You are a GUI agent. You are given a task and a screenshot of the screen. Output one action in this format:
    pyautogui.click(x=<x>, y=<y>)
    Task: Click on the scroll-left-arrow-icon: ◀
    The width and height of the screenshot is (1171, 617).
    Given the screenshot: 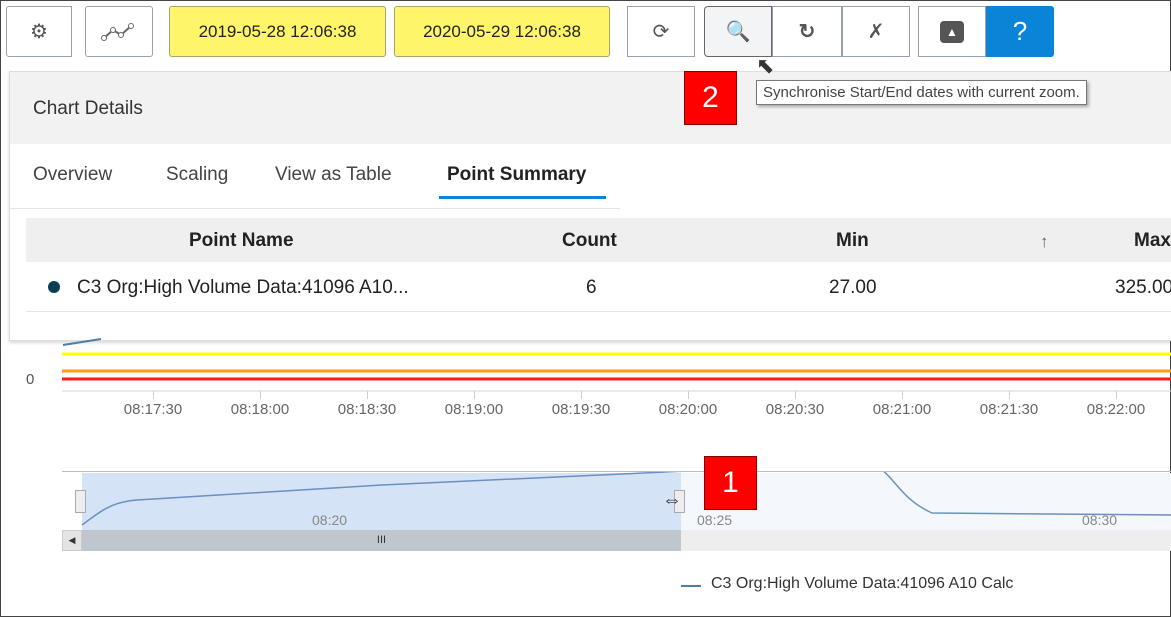 What is the action you would take?
    pyautogui.click(x=72, y=540)
    